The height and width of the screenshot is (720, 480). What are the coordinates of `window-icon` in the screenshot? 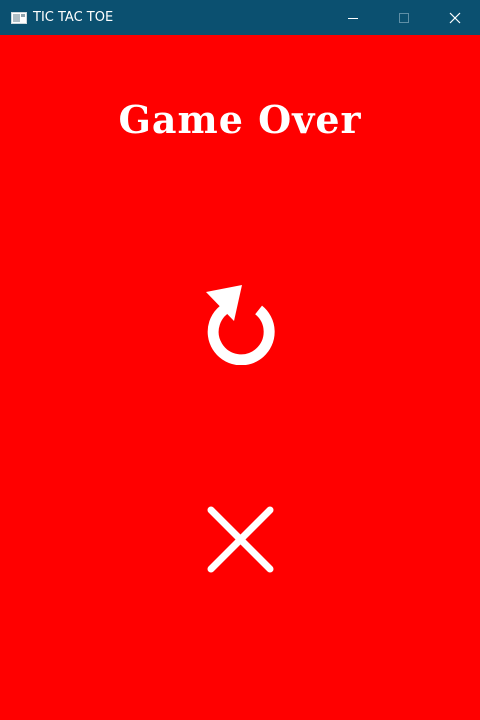 It's located at (19, 17).